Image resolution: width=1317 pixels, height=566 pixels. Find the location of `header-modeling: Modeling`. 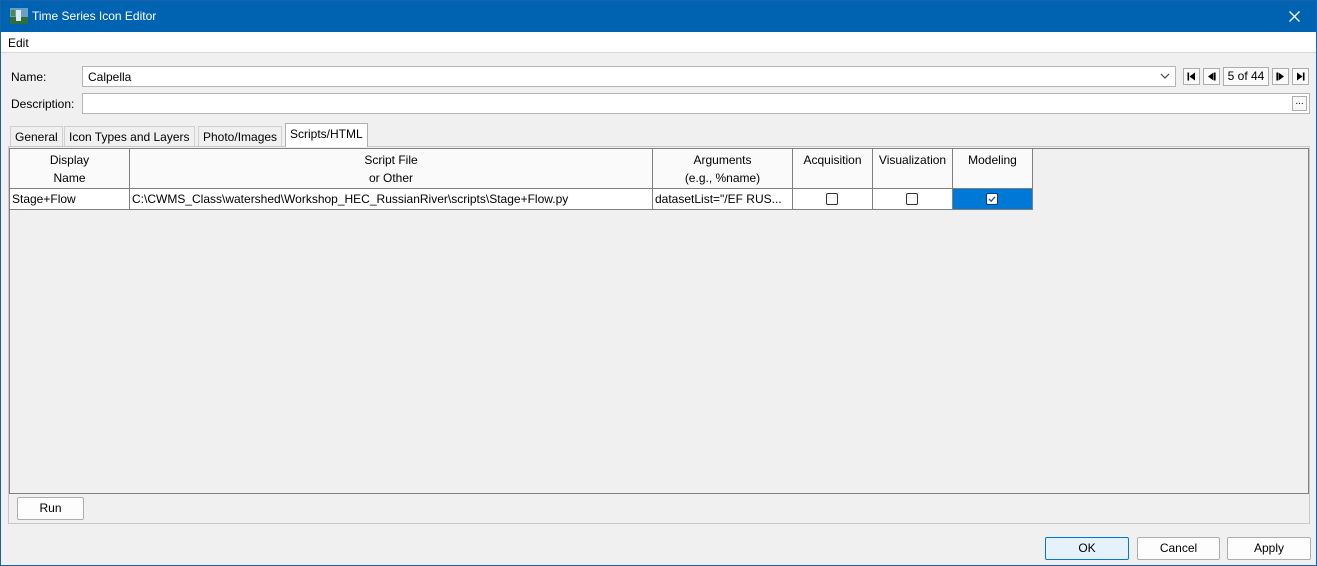

header-modeling: Modeling is located at coordinates (993, 169).